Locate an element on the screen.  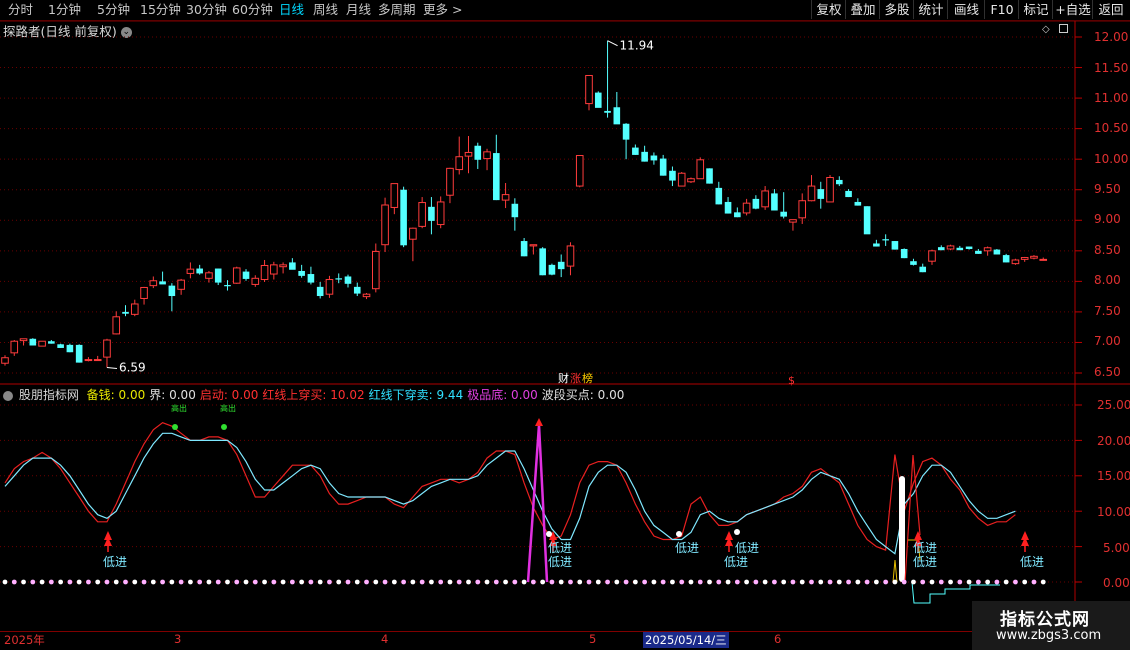
period-tab-15min: 15分钟 is located at coordinates (160, 10).